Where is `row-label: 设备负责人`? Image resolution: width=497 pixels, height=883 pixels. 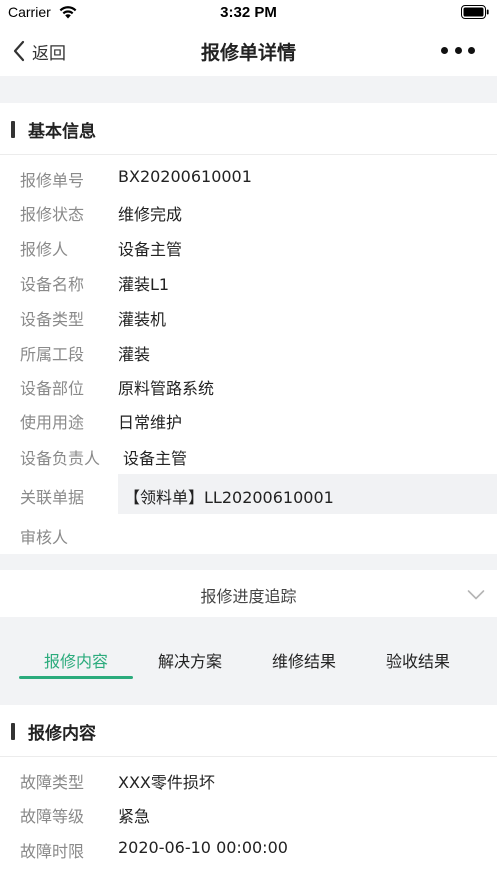
row-label: 设备负责人 is located at coordinates (60, 458).